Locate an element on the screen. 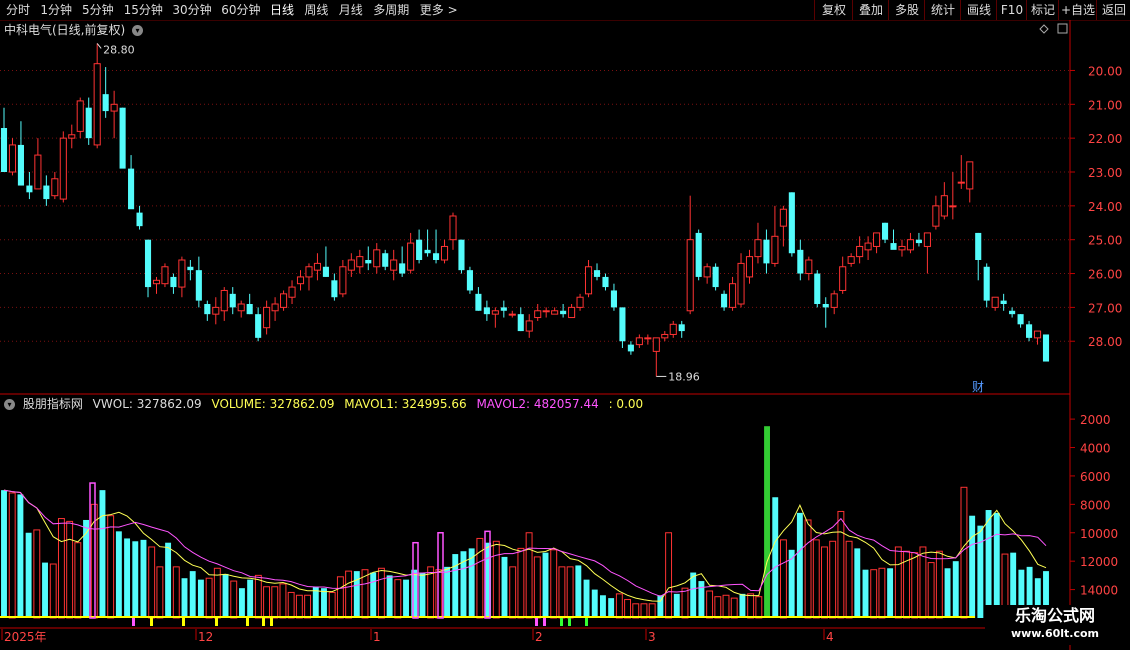  toolbar-right-1: 叠加 is located at coordinates (870, 10).